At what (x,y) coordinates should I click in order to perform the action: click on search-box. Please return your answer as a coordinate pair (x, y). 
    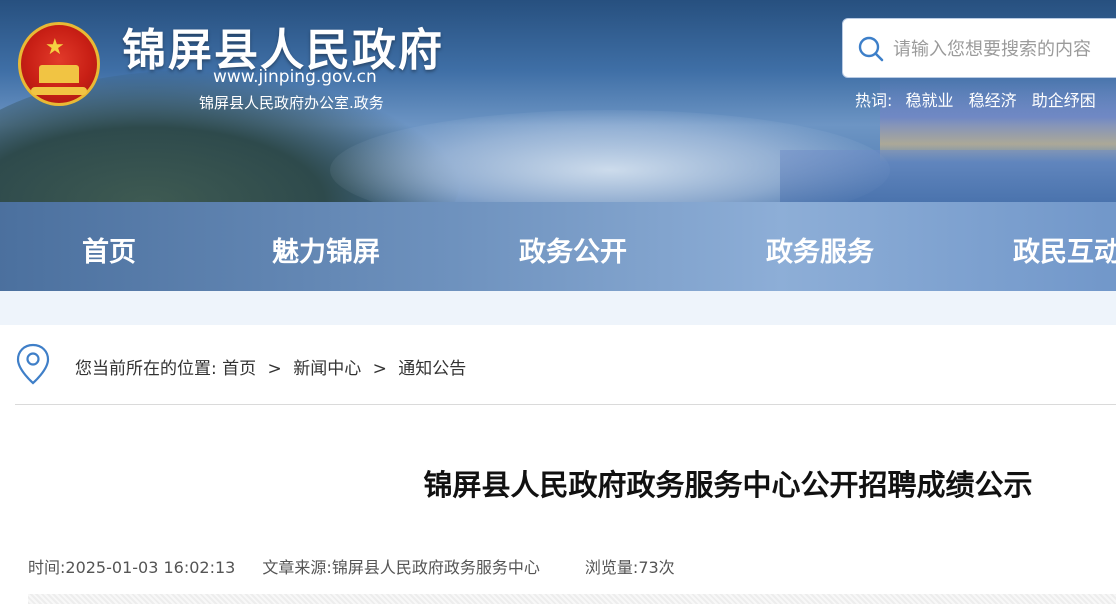
    Looking at the image, I should click on (979, 48).